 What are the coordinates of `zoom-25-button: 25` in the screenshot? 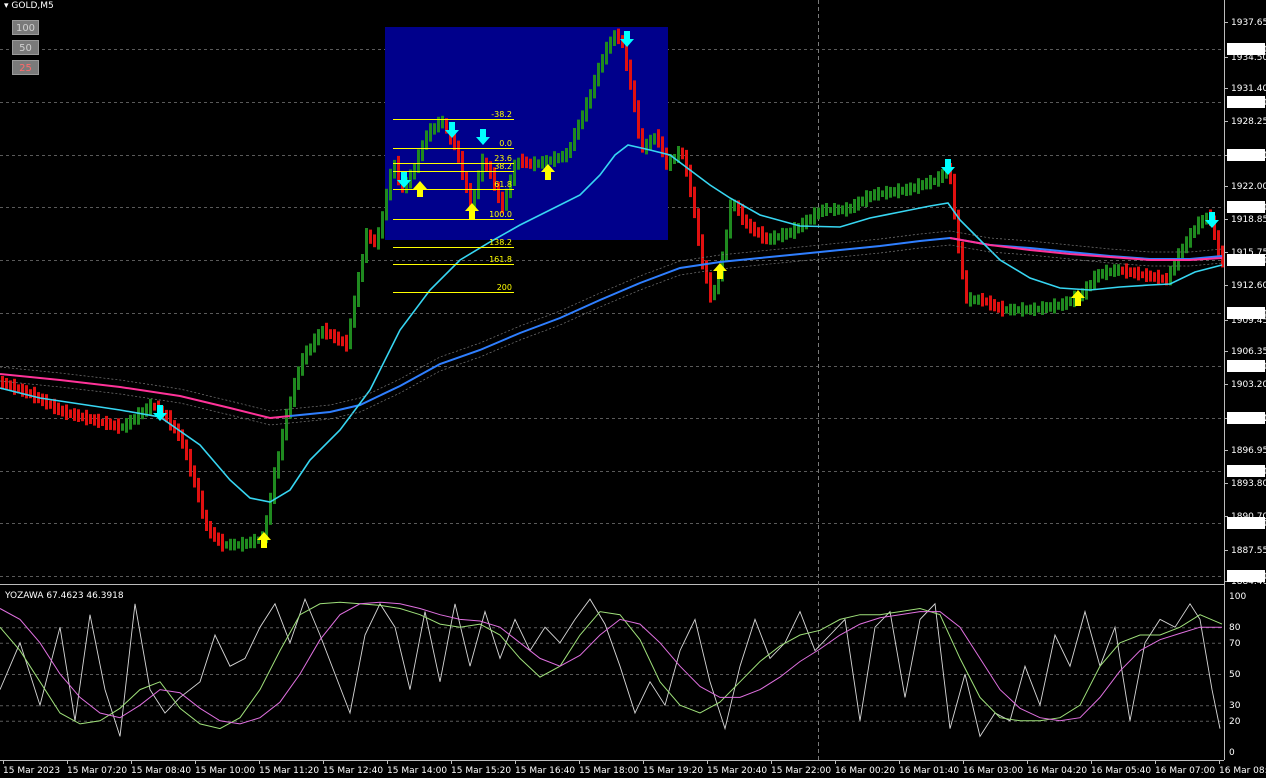 It's located at (25, 67).